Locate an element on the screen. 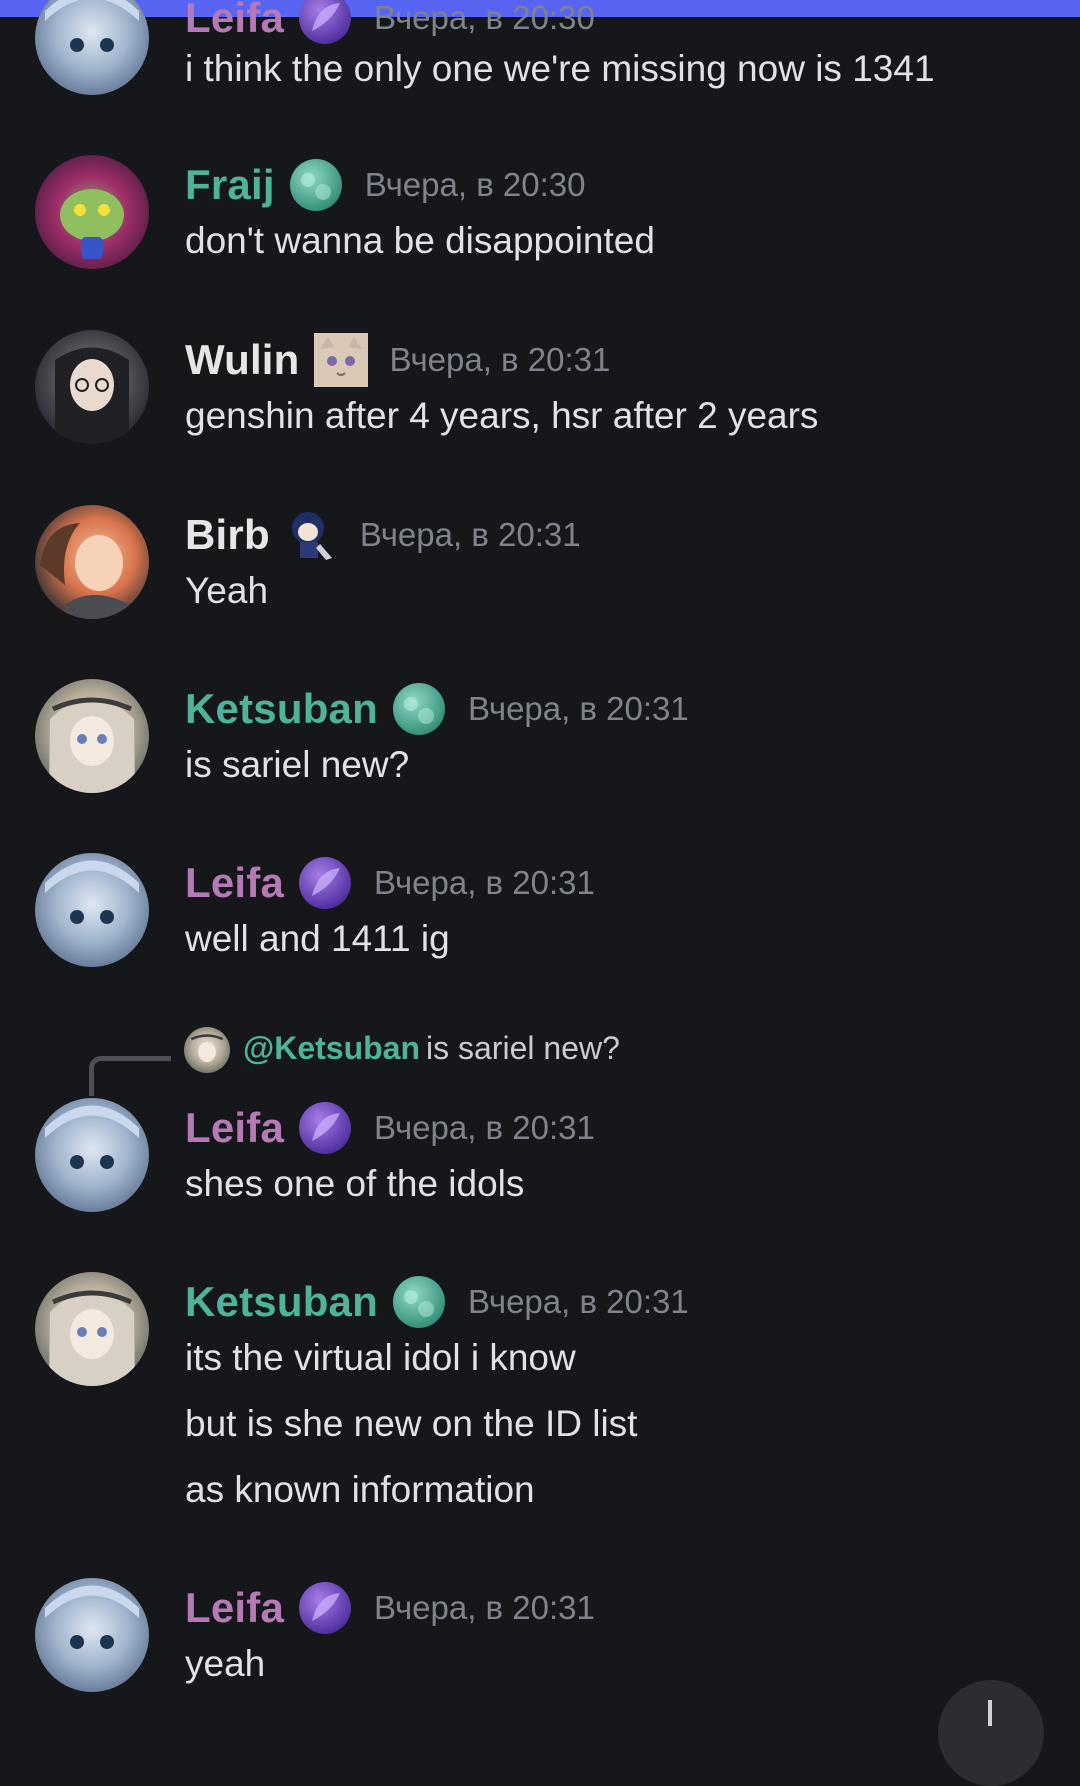 This screenshot has width=1080, height=1786. message-text: yeah is located at coordinates (225, 1663).